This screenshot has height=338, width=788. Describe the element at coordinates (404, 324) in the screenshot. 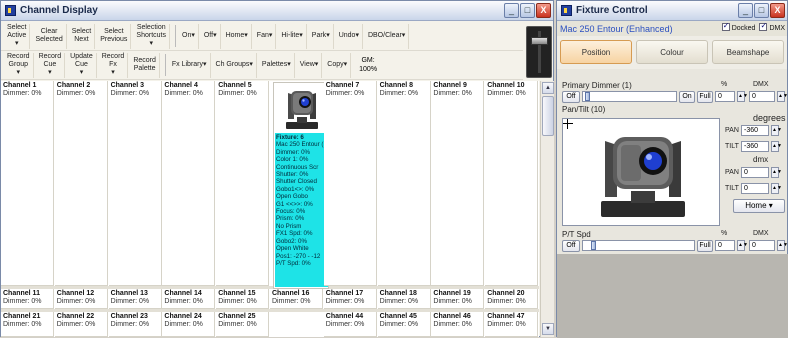

I see `channel-cell: Channel 45 Dimmer: 0%` at that location.